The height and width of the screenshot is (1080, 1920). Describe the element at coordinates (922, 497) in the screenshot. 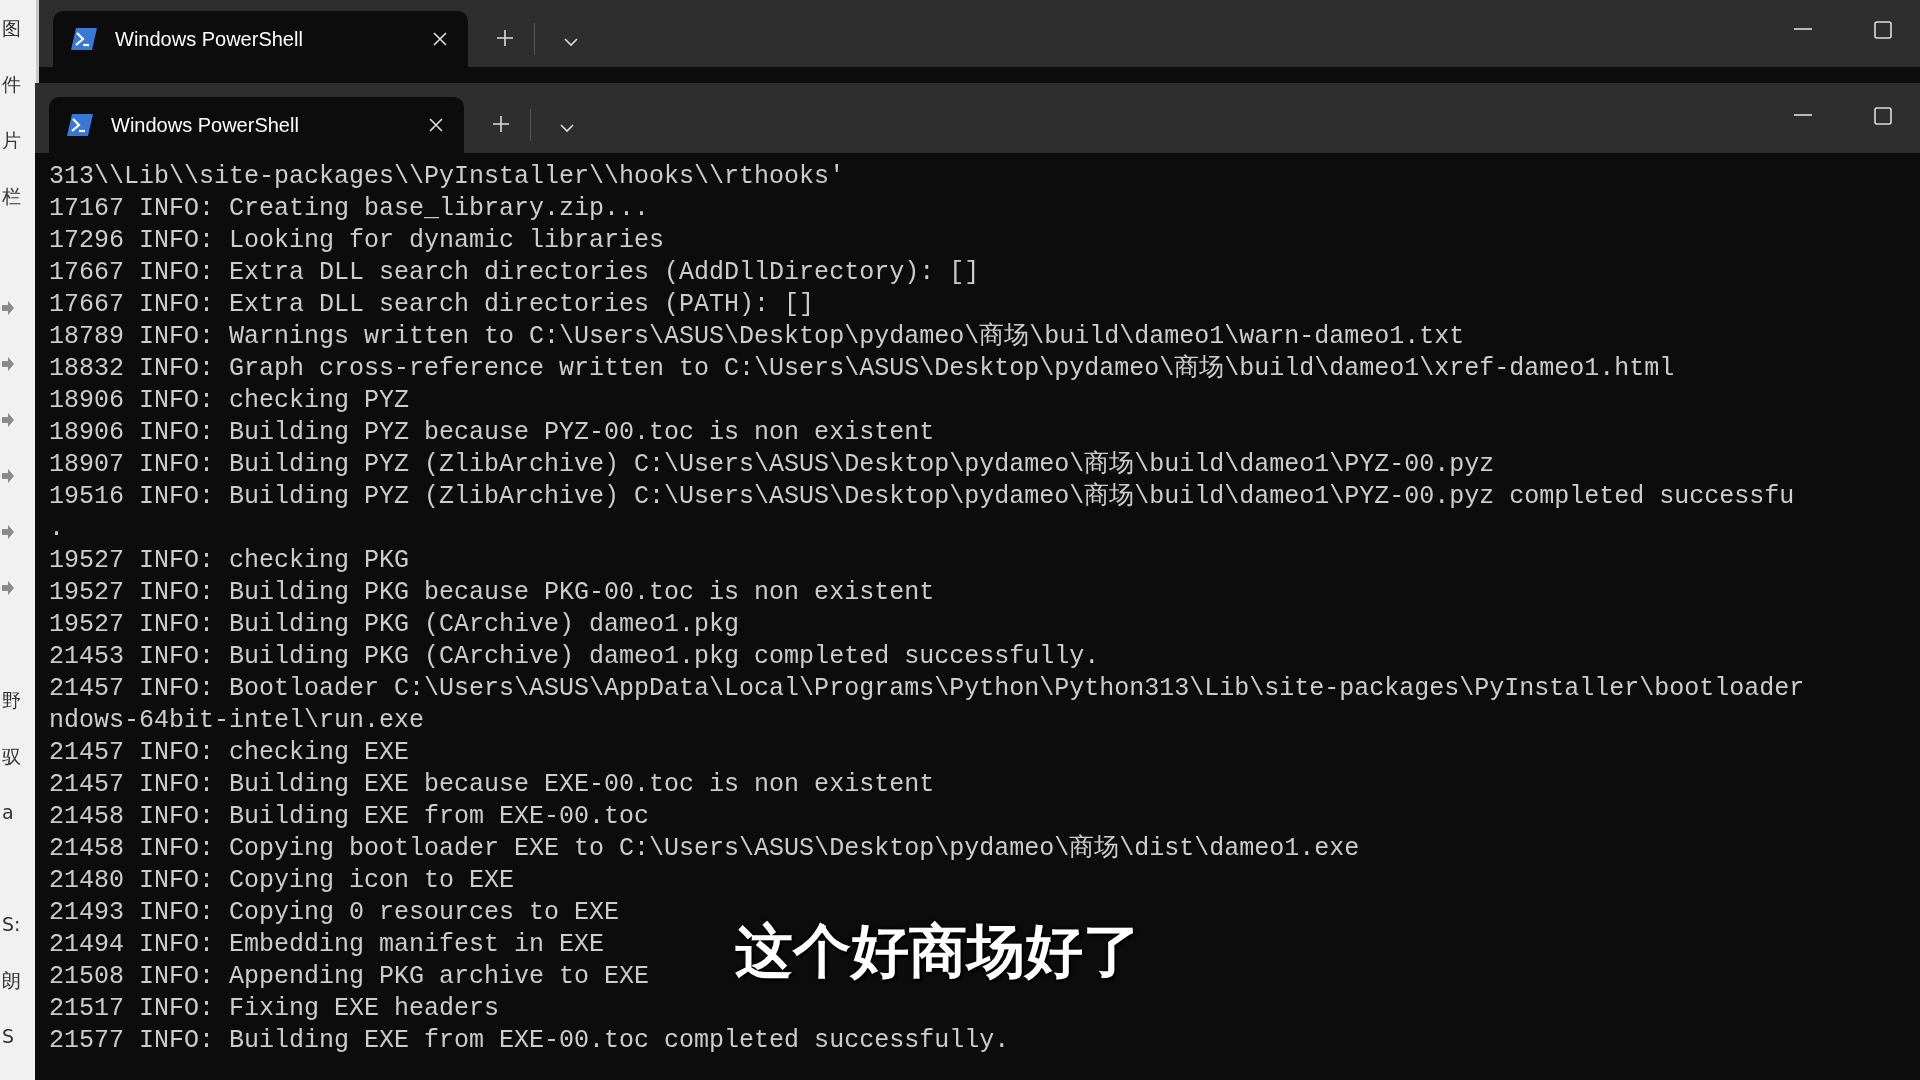

I see `terminal-line: 19516 INFO: Building PYZ (ZlibArchive) C:\Users\ASUS\Desktop\pydameo\商场\build\dameo1\PYZ-00.pyz completed successfu` at that location.